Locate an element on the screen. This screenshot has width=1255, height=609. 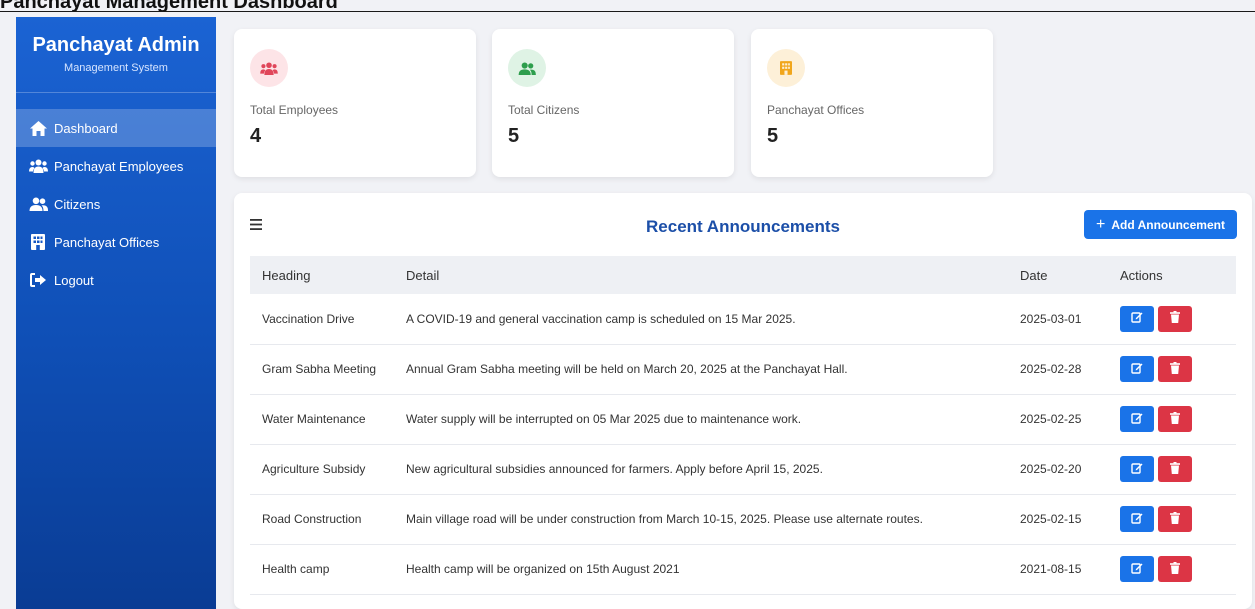
logout-icon is located at coordinates (38, 280).